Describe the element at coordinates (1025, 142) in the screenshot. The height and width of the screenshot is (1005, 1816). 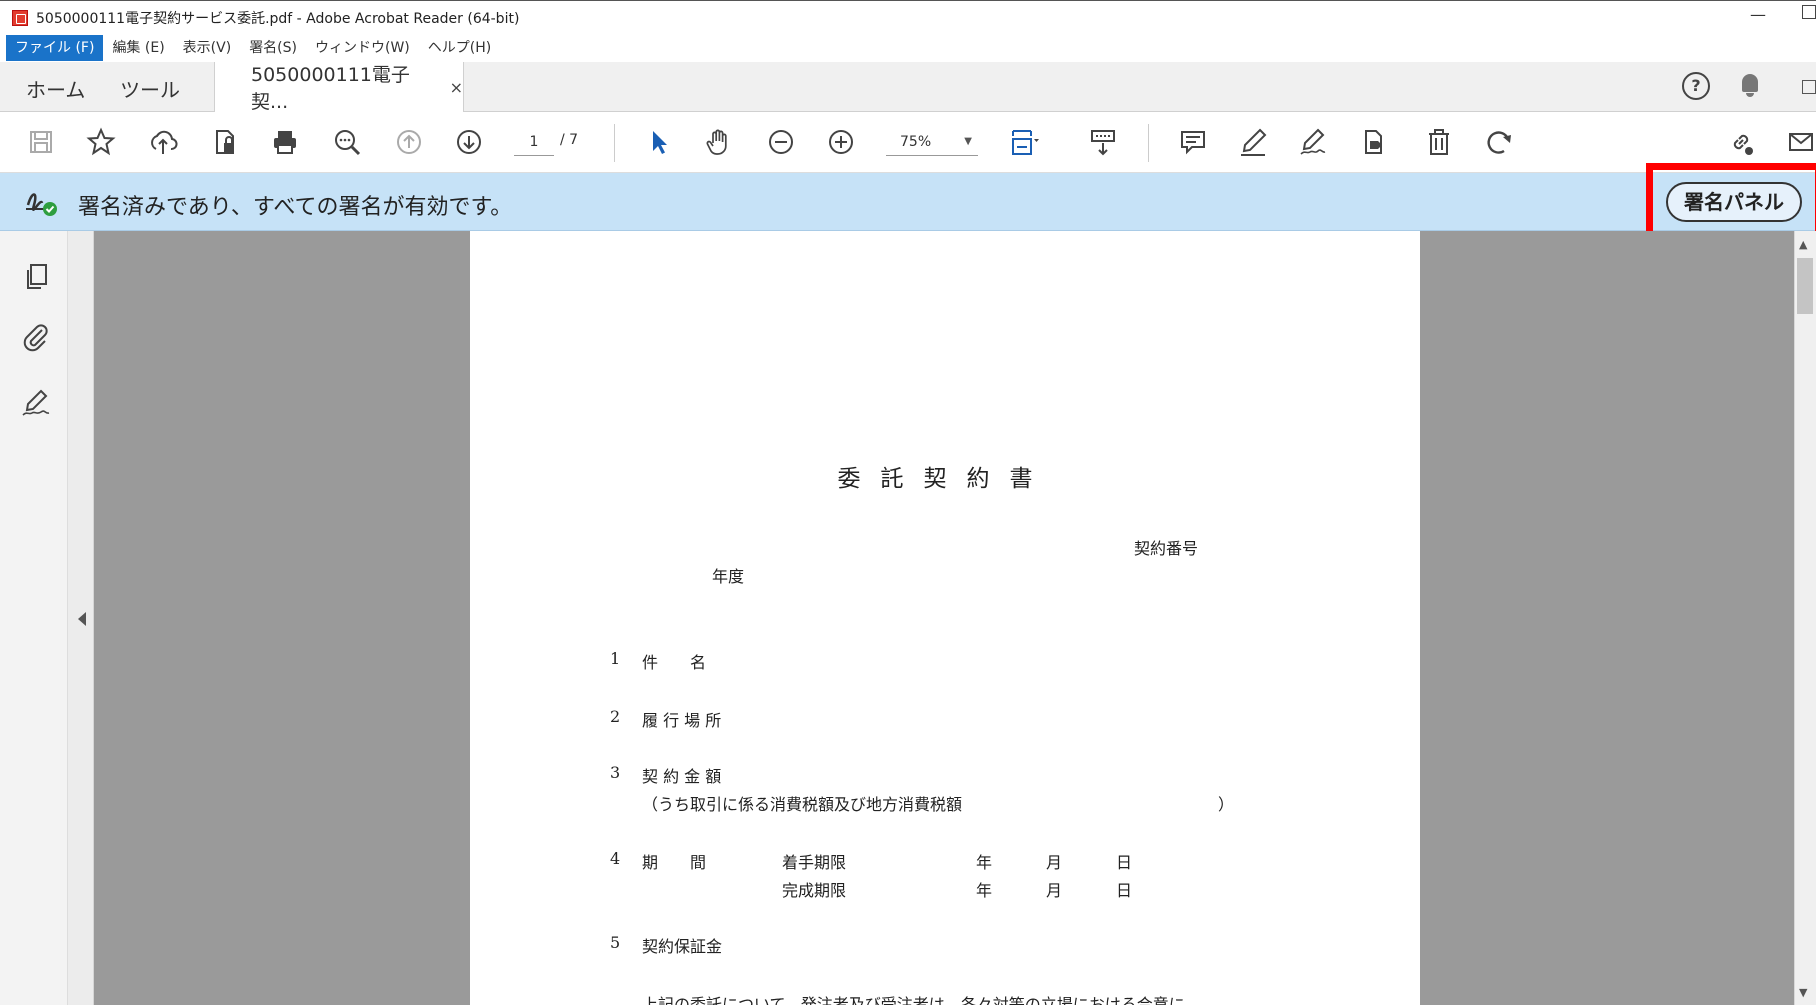
I see `fit-page-icon` at that location.